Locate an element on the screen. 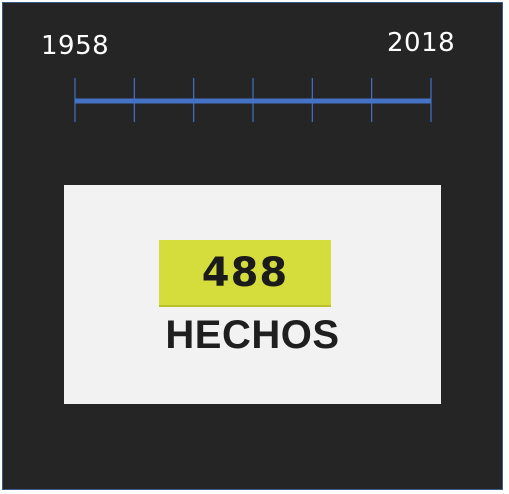  facts-label: HECHOS is located at coordinates (252, 335).